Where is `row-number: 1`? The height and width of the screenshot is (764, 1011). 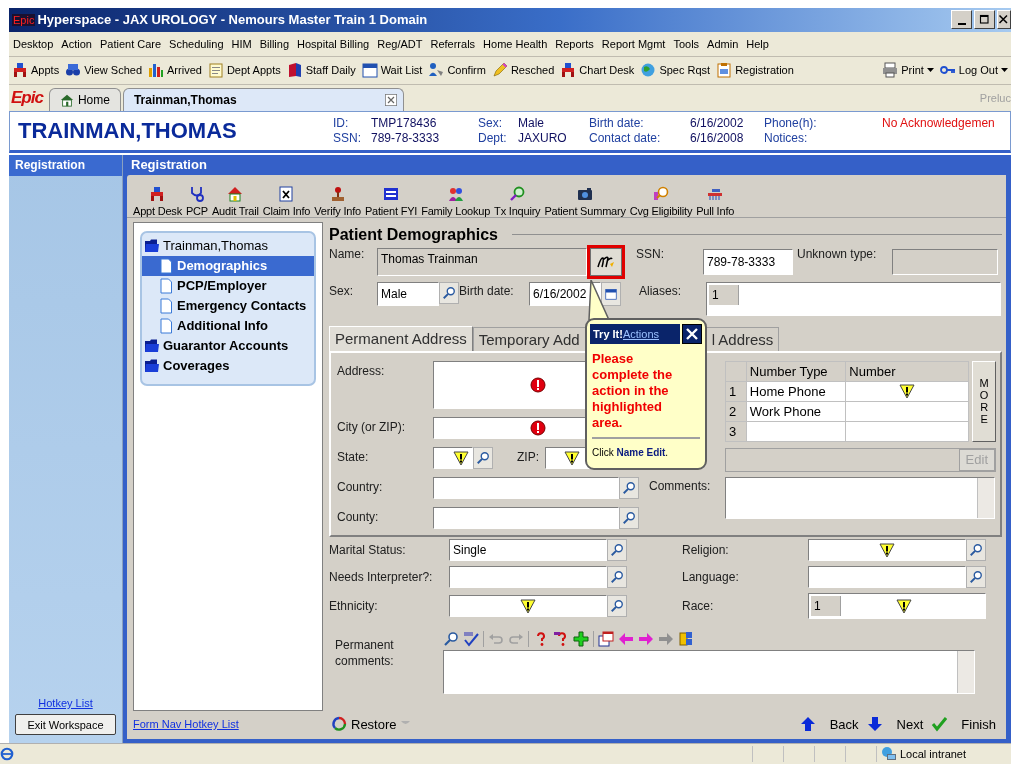 row-number: 1 is located at coordinates (724, 294).